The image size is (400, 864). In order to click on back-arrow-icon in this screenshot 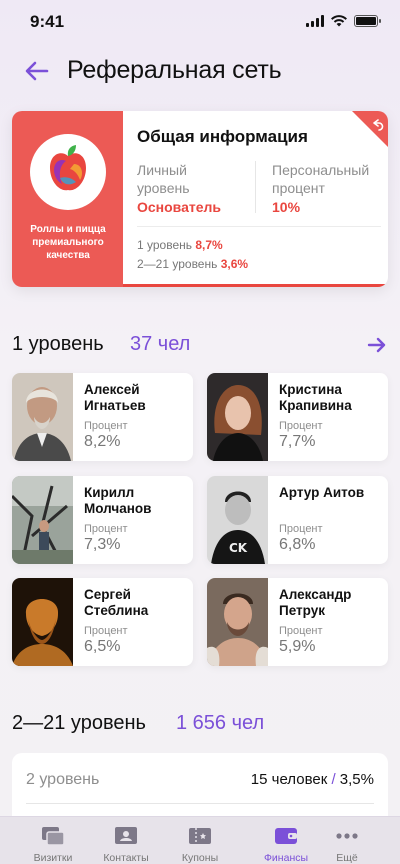, I will do `click(37, 71)`.